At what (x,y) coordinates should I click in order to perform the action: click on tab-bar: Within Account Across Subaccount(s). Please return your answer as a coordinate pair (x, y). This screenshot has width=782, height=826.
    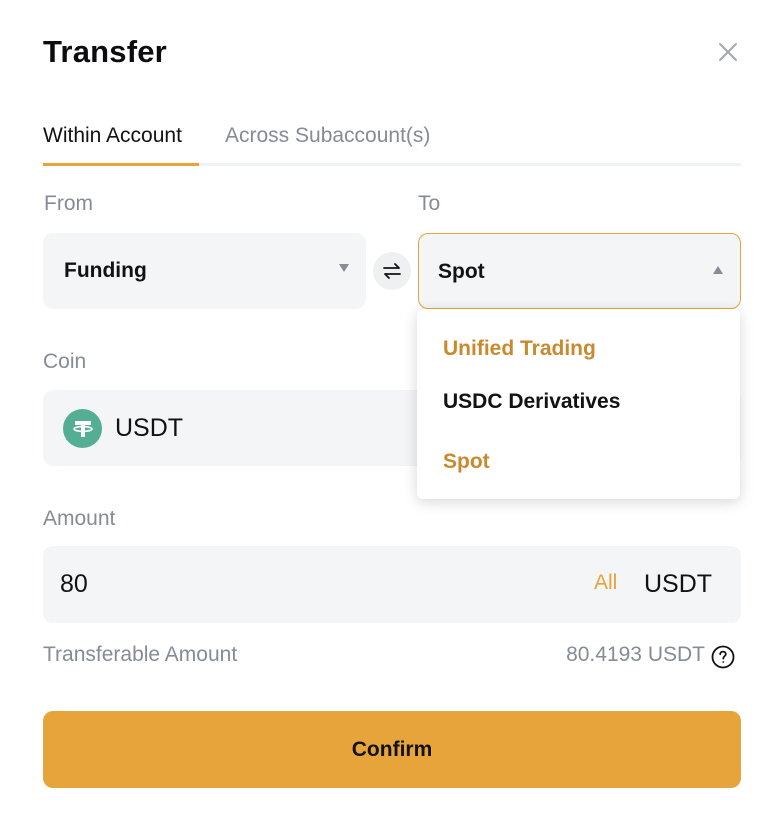
    Looking at the image, I should click on (392, 142).